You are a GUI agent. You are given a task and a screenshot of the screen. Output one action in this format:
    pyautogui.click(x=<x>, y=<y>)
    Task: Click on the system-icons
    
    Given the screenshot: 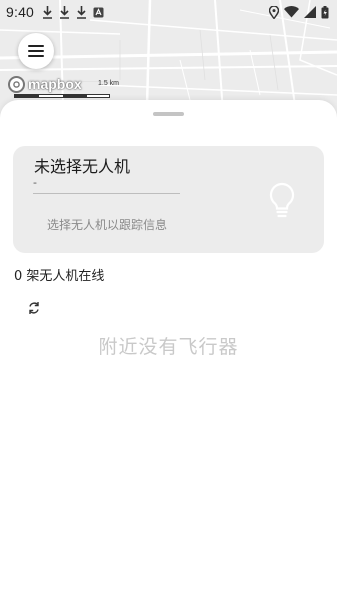 What is the action you would take?
    pyautogui.click(x=299, y=12)
    